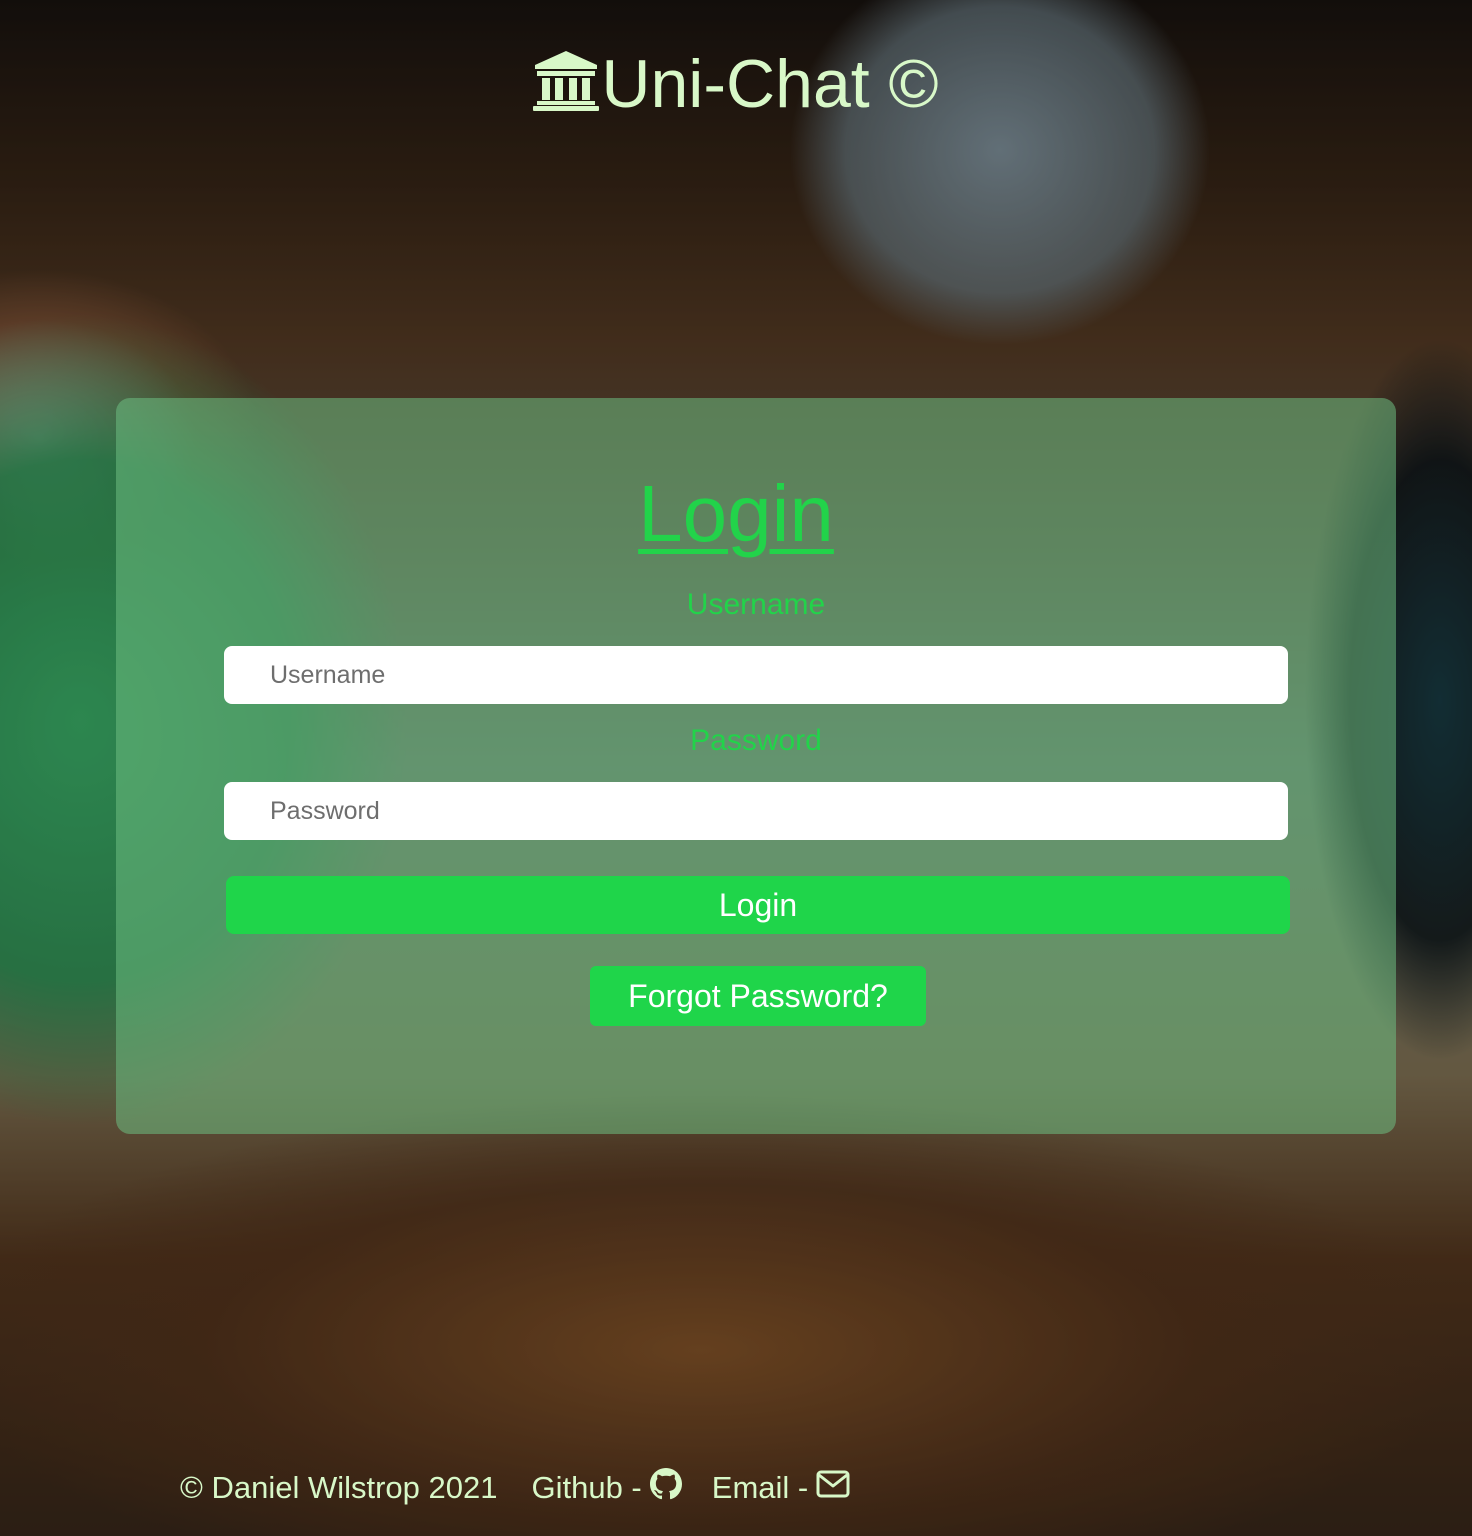  I want to click on app-title: Uni-Chat ©, so click(770, 84).